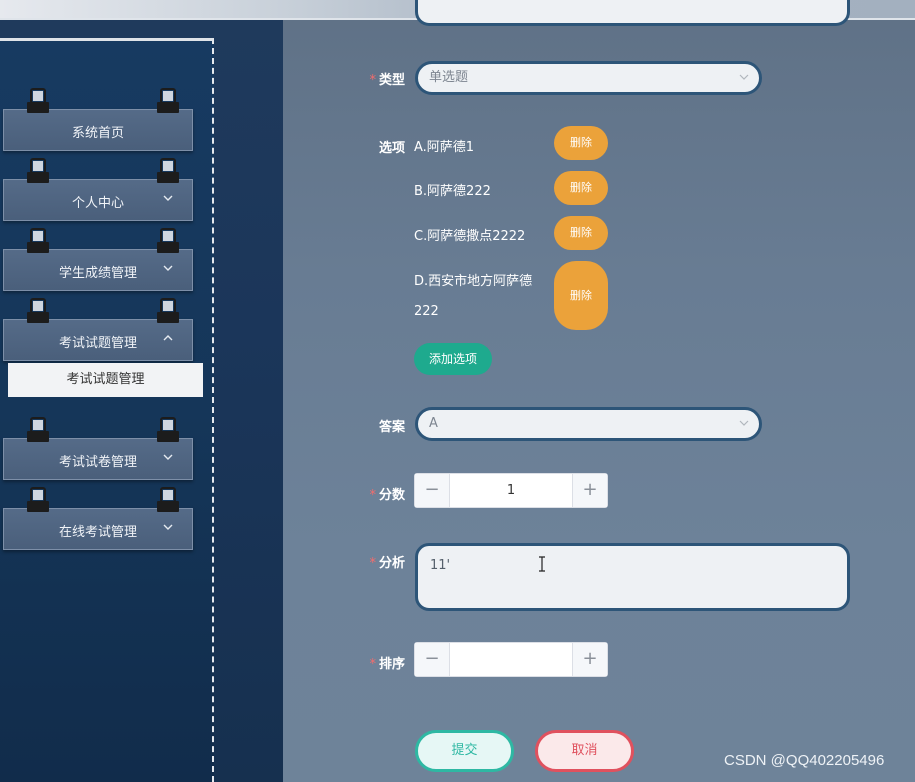 Image resolution: width=915 pixels, height=782 pixels. Describe the element at coordinates (581, 233) in the screenshot. I see `delete-option-c-button: 删除` at that location.